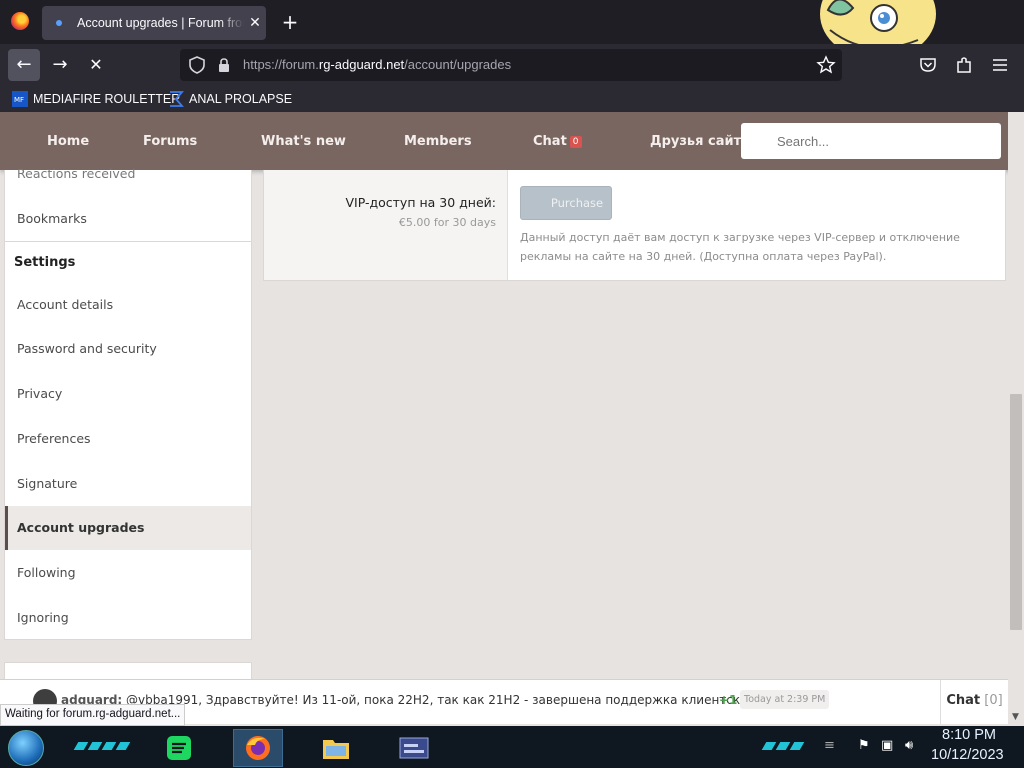 The height and width of the screenshot is (768, 1024). What do you see at coordinates (68, 141) in the screenshot?
I see `nav-home: Home` at bounding box center [68, 141].